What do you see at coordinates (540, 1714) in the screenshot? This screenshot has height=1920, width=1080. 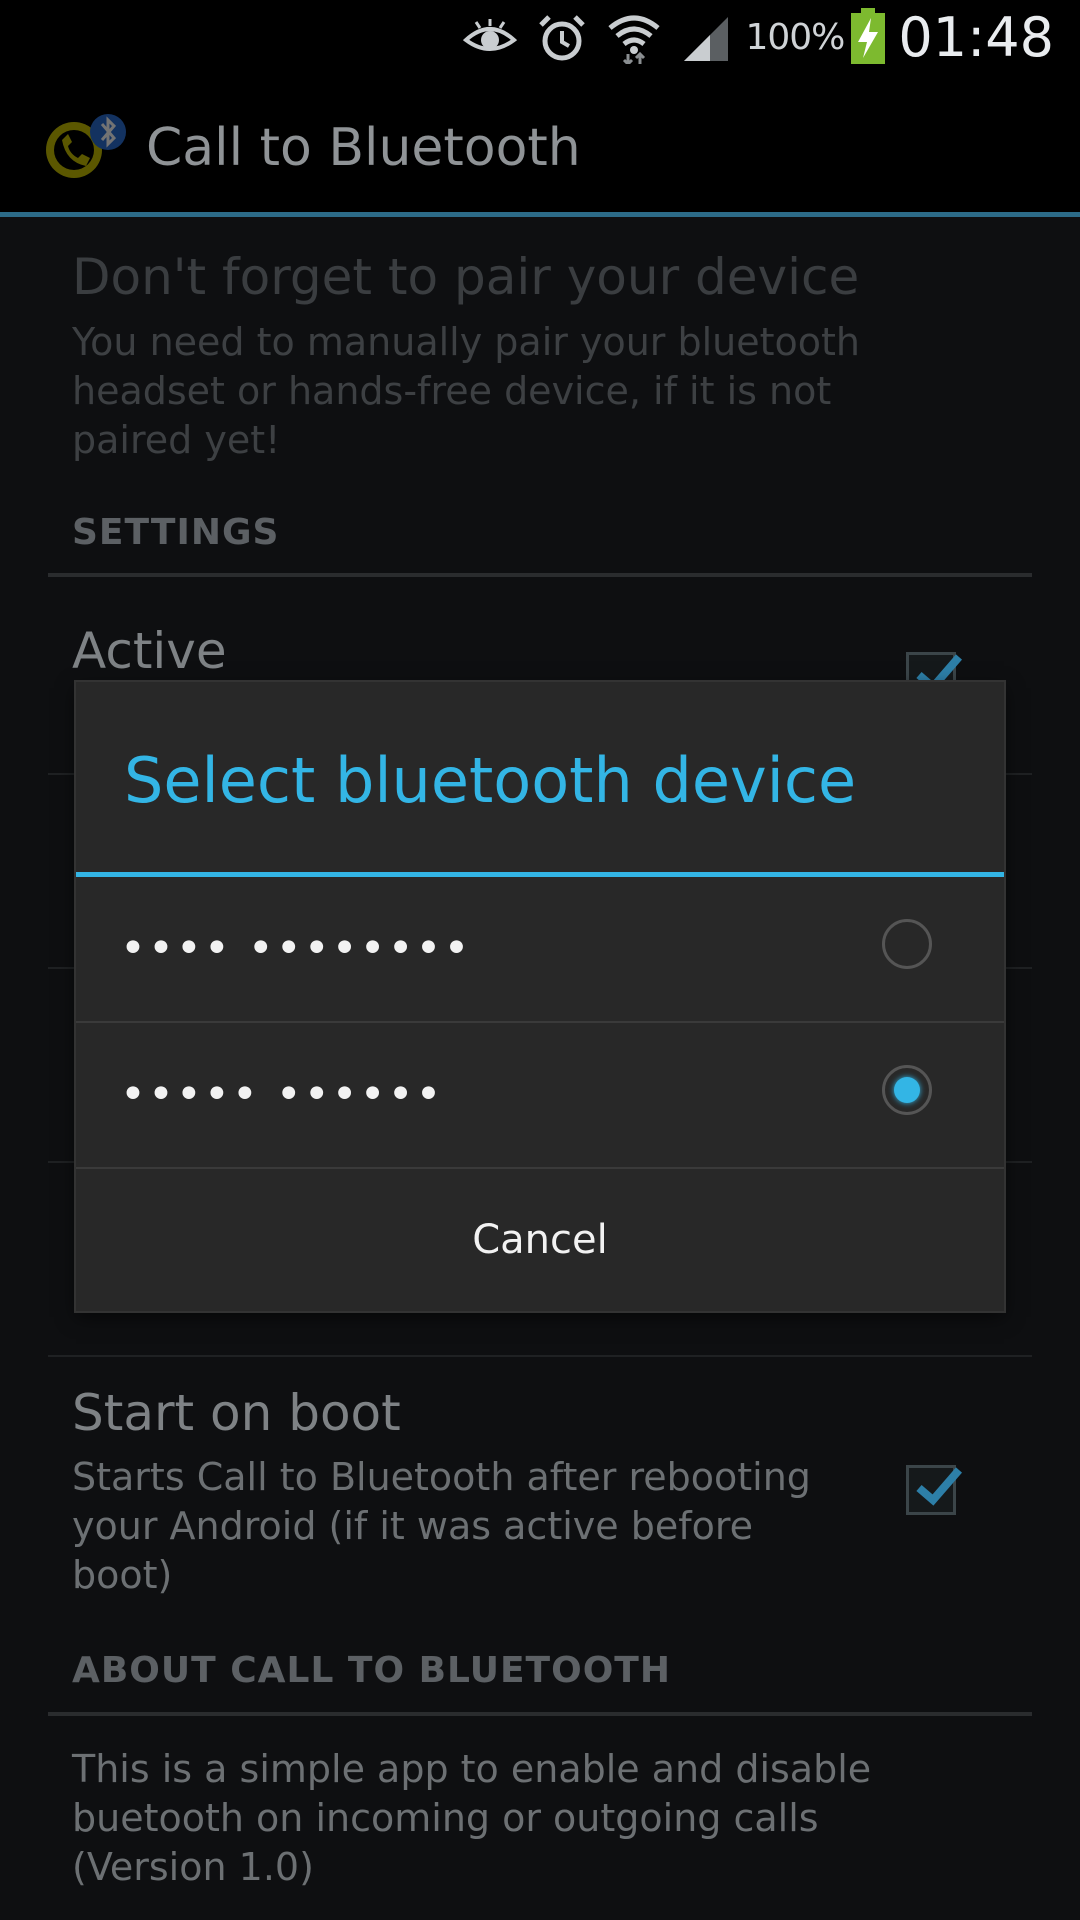 I see `about-header-divider` at bounding box center [540, 1714].